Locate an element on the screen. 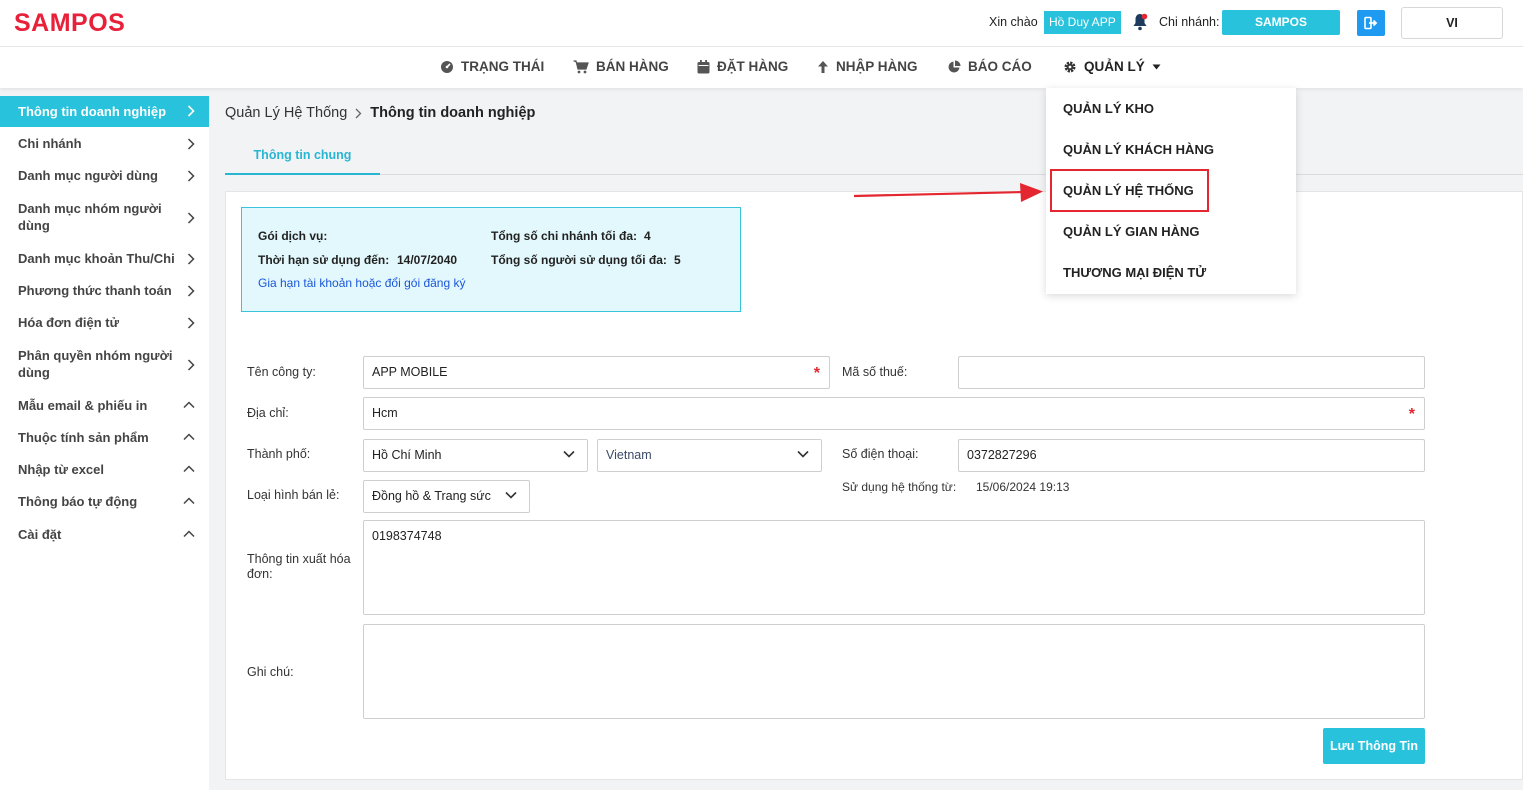 This screenshot has width=1523, height=790. city-select: Hồ Chí Minh is located at coordinates (475, 455).